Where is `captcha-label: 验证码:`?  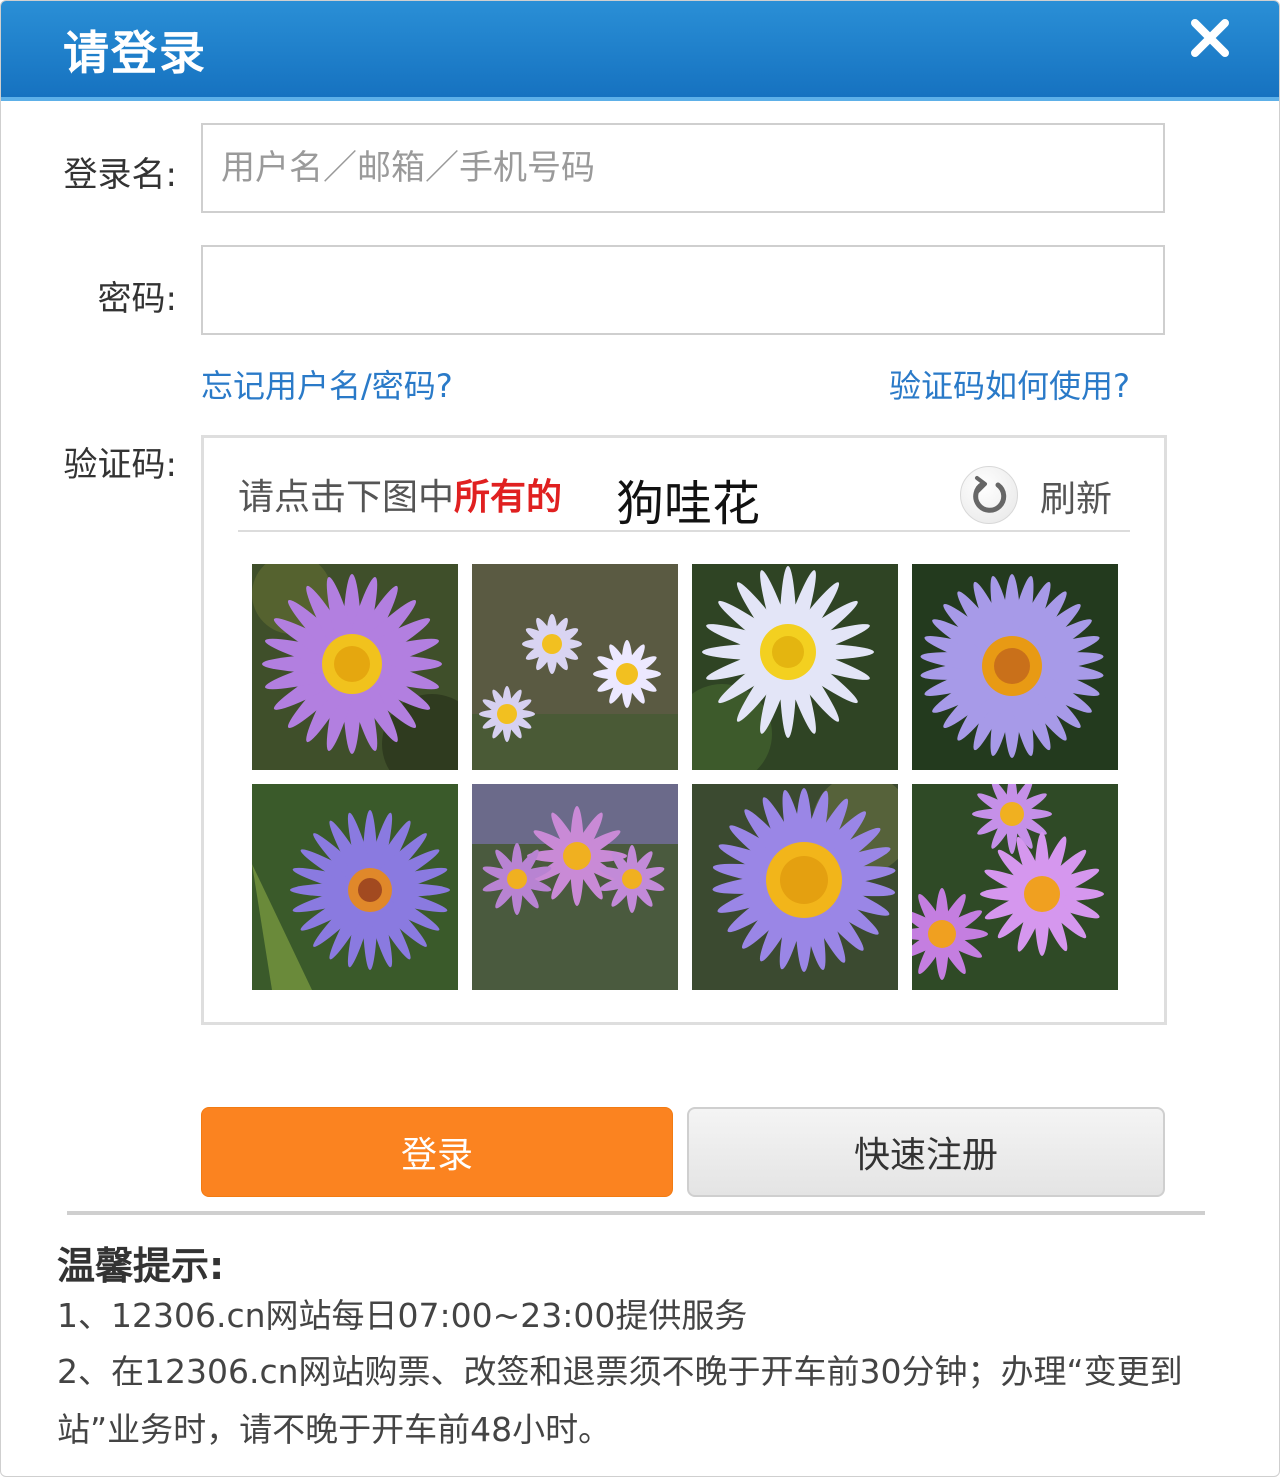 captcha-label: 验证码: is located at coordinates (120, 465).